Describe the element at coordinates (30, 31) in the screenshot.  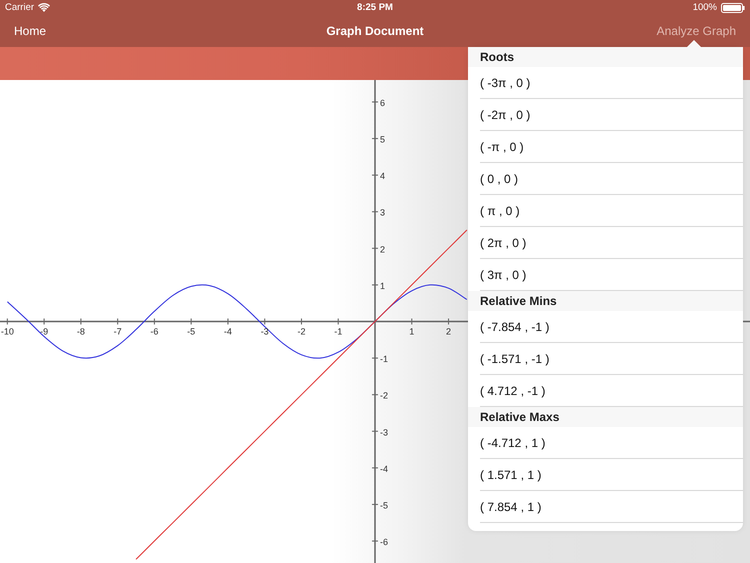
I see `home-button: Home` at that location.